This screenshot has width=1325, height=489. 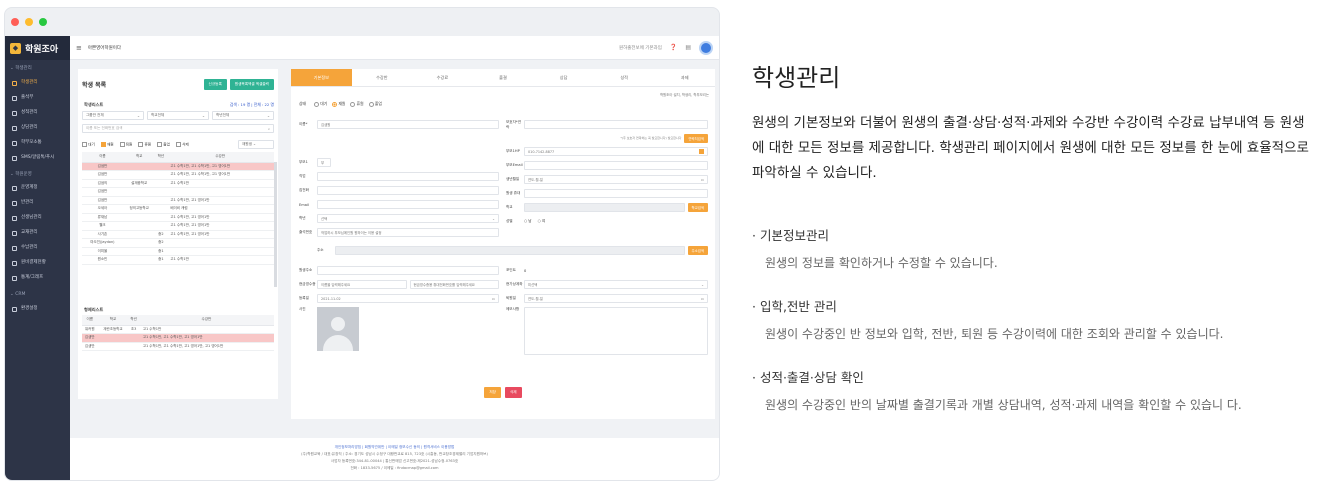 I want to click on address-field, so click(x=510, y=250).